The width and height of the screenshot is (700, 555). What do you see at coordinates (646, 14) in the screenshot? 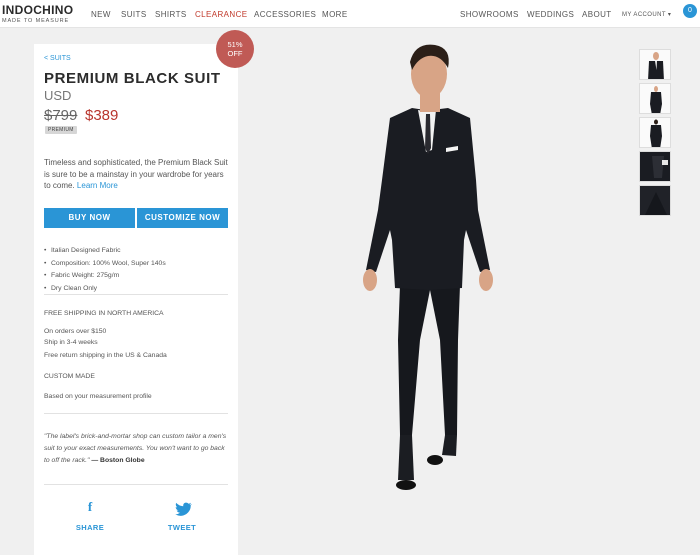
I see `my-account-menu: MY ACCOUNT ▾` at bounding box center [646, 14].